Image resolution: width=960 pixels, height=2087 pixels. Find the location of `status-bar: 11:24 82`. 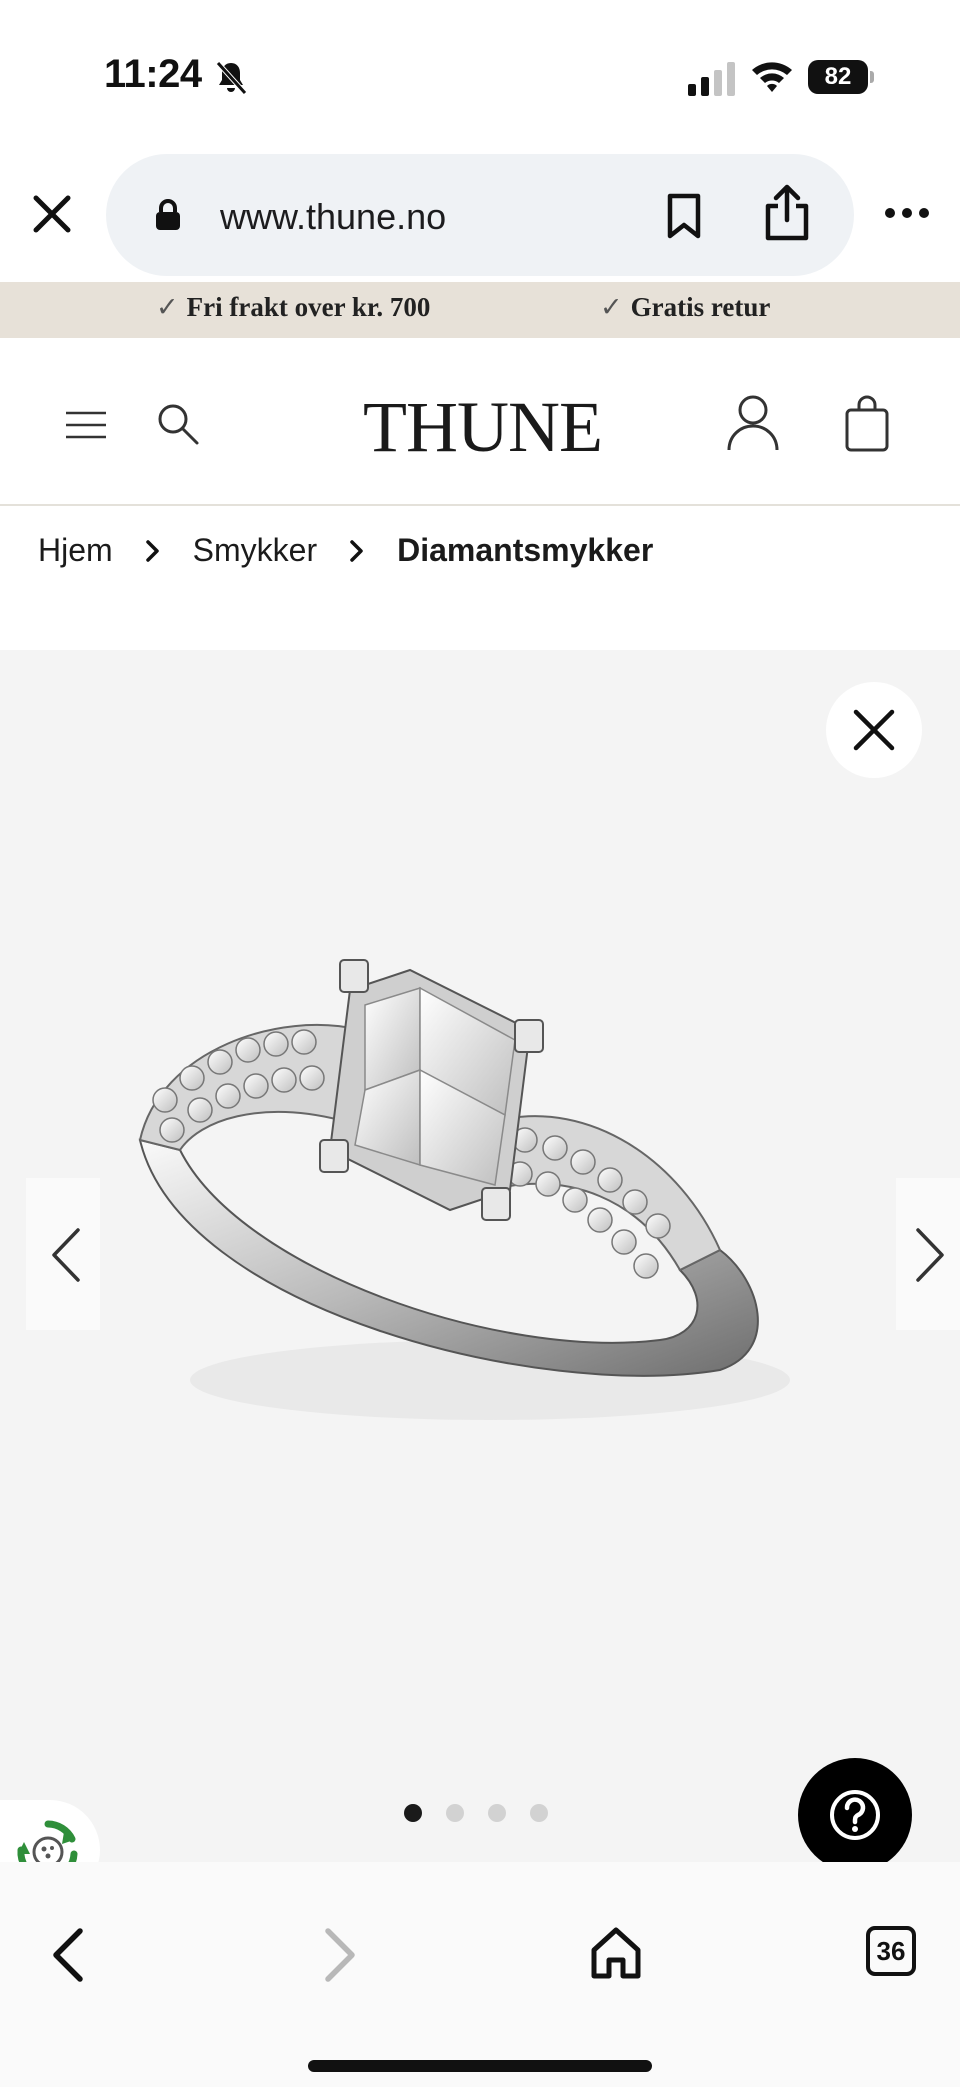

status-bar: 11:24 82 is located at coordinates (480, 75).